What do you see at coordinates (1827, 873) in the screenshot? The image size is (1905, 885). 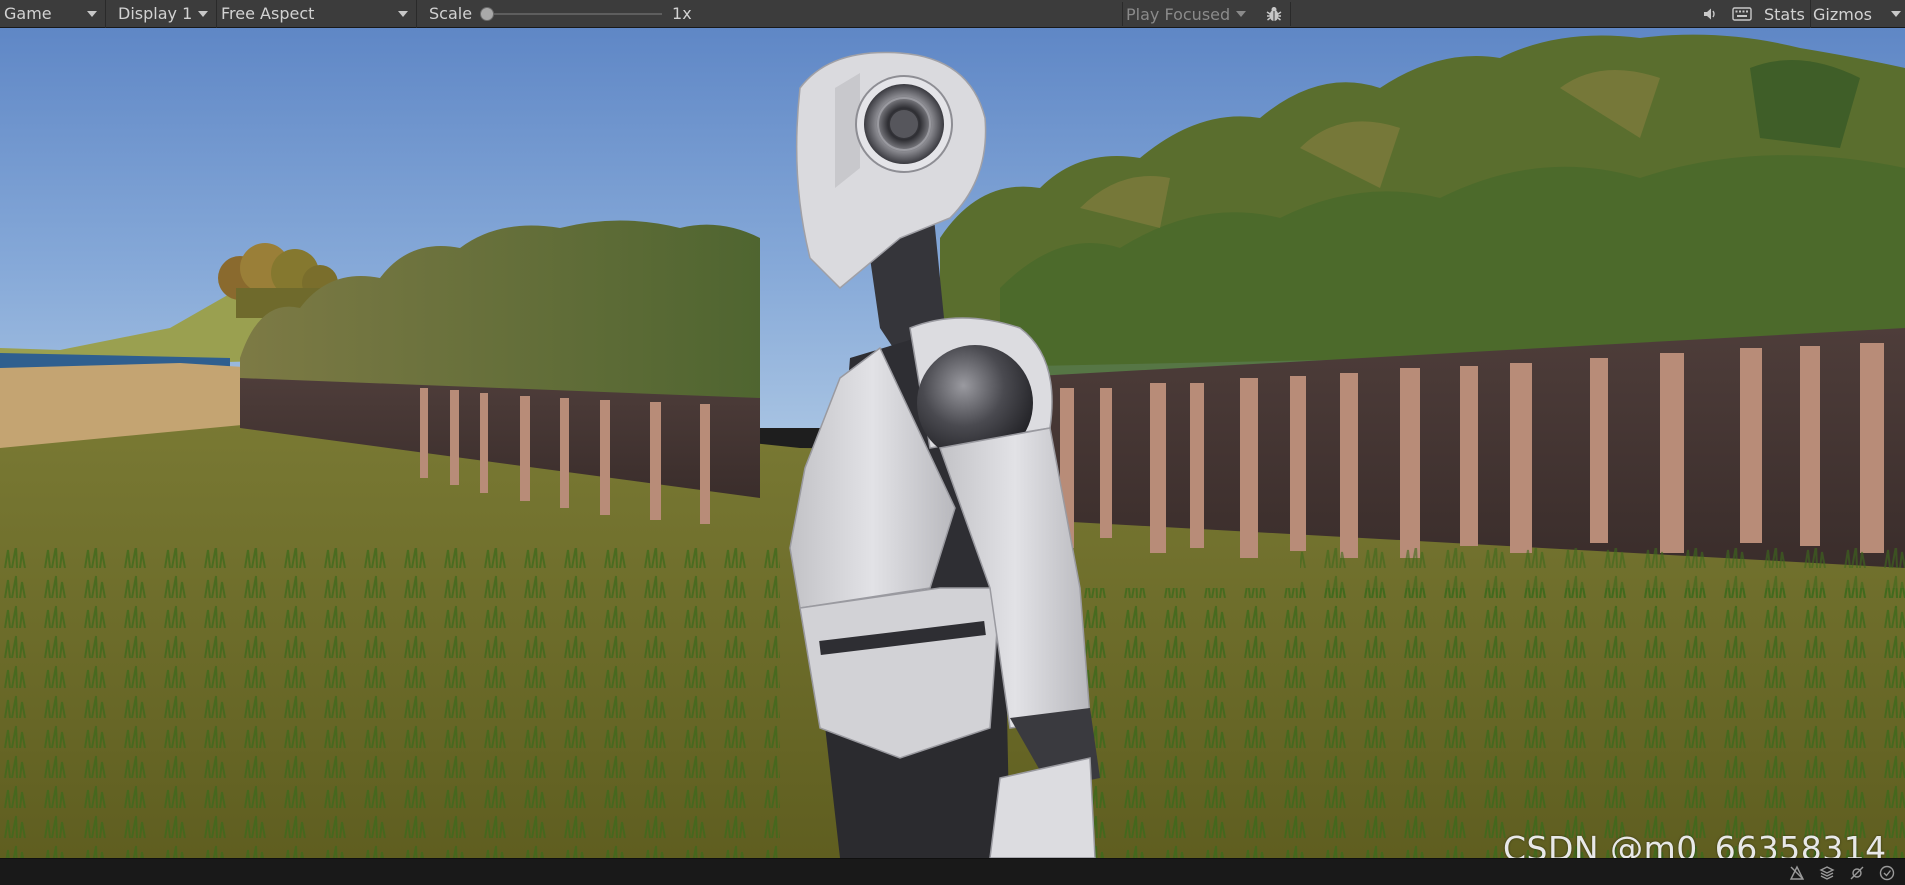 I see `layers-icon` at bounding box center [1827, 873].